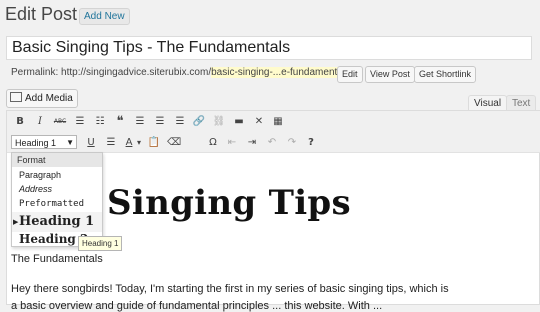 This screenshot has height=312, width=540. What do you see at coordinates (278, 122) in the screenshot?
I see `toolbar-toggle-icon: ▦` at bounding box center [278, 122].